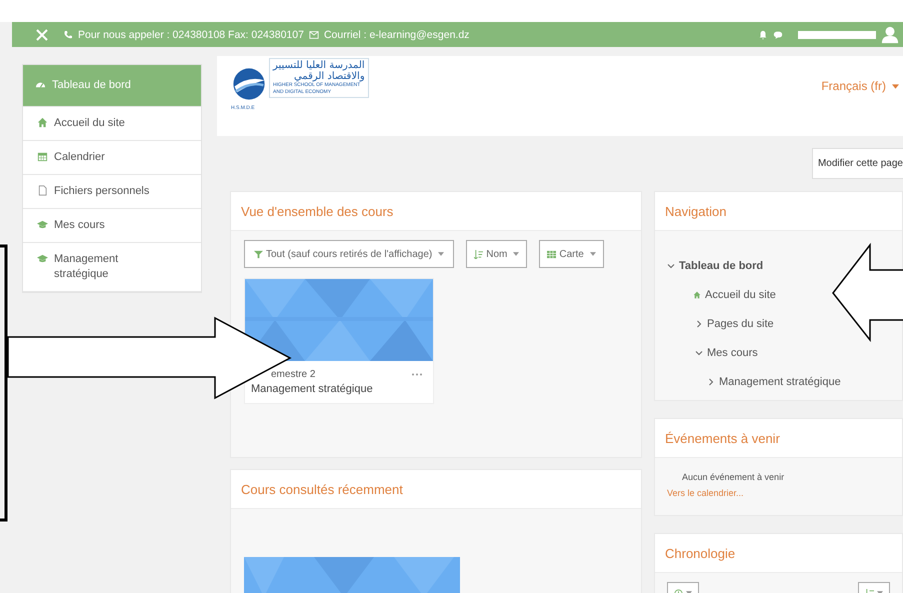  Describe the element at coordinates (722, 438) in the screenshot. I see `block-title: Événements à venir` at that location.